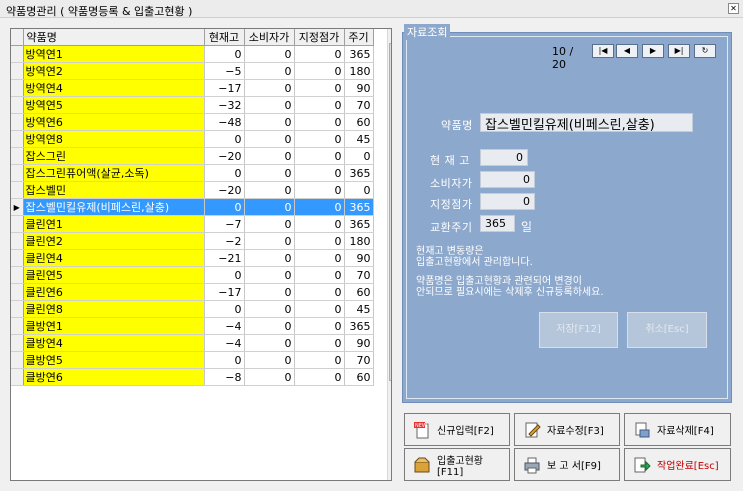 The height and width of the screenshot is (491, 743). I want to click on col-header-dealer-price: 지정점가, so click(319, 37).